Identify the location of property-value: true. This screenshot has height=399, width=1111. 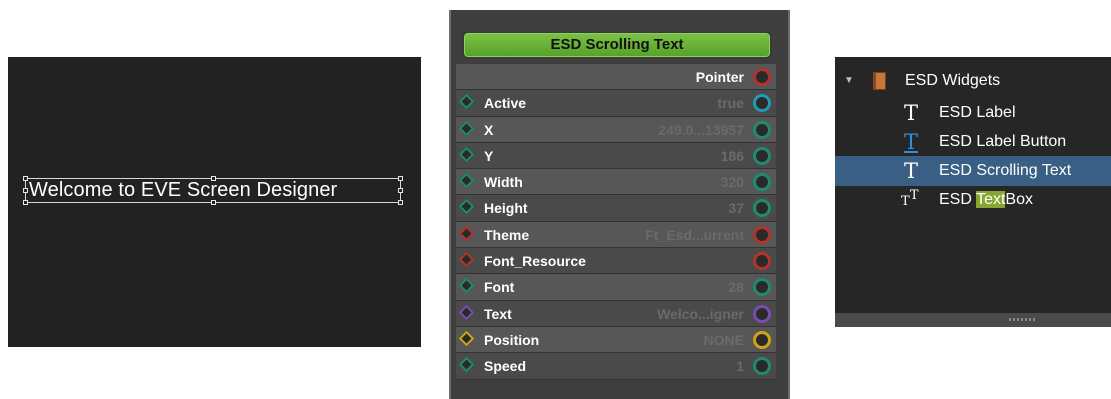
(731, 103).